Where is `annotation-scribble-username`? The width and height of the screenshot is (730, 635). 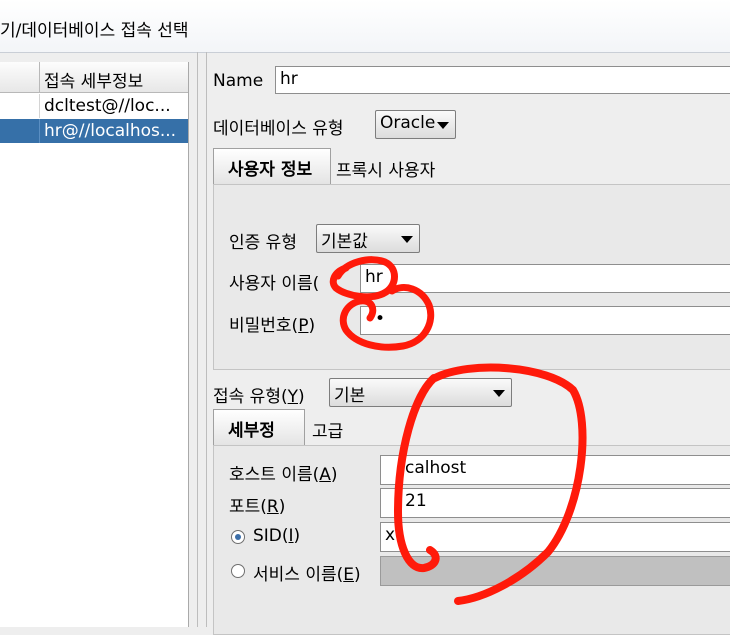
annotation-scribble-username is located at coordinates (363, 278).